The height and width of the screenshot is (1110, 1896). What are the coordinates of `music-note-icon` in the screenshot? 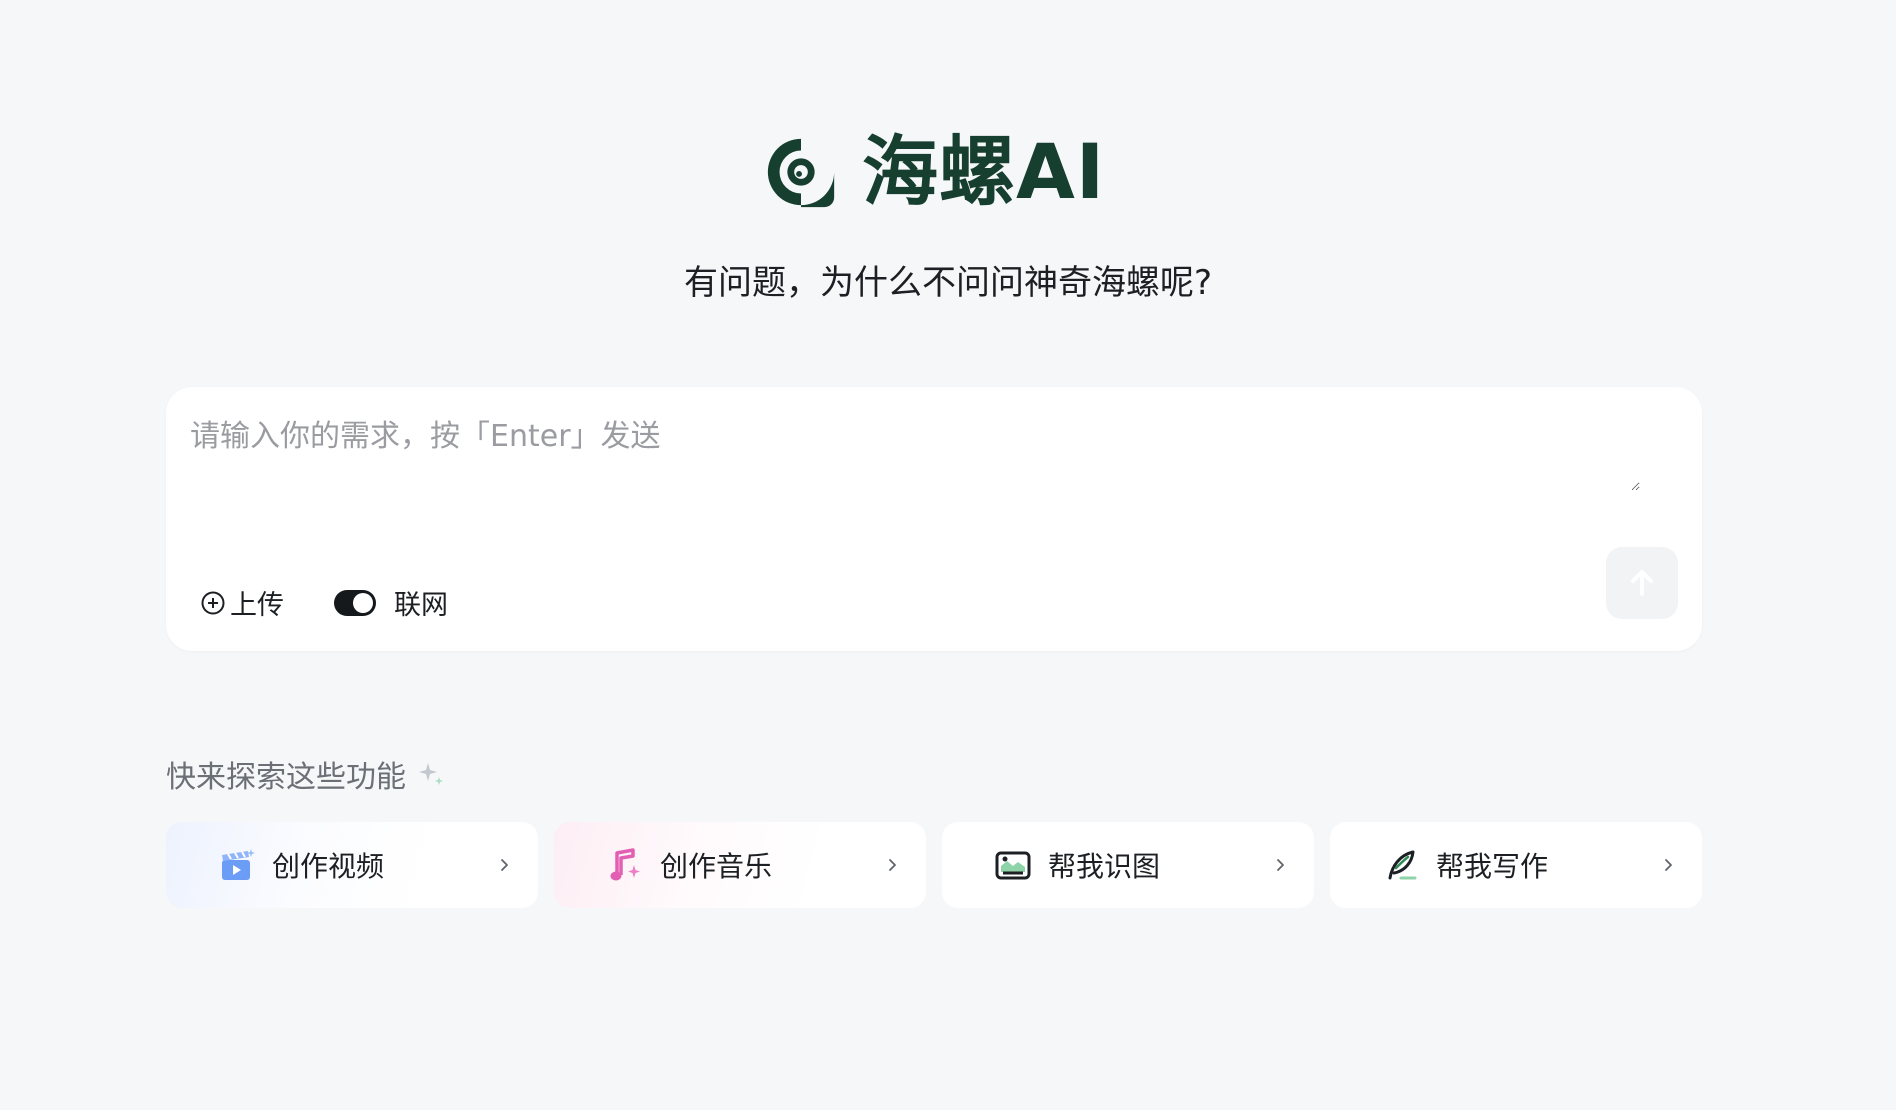 It's located at (625, 864).